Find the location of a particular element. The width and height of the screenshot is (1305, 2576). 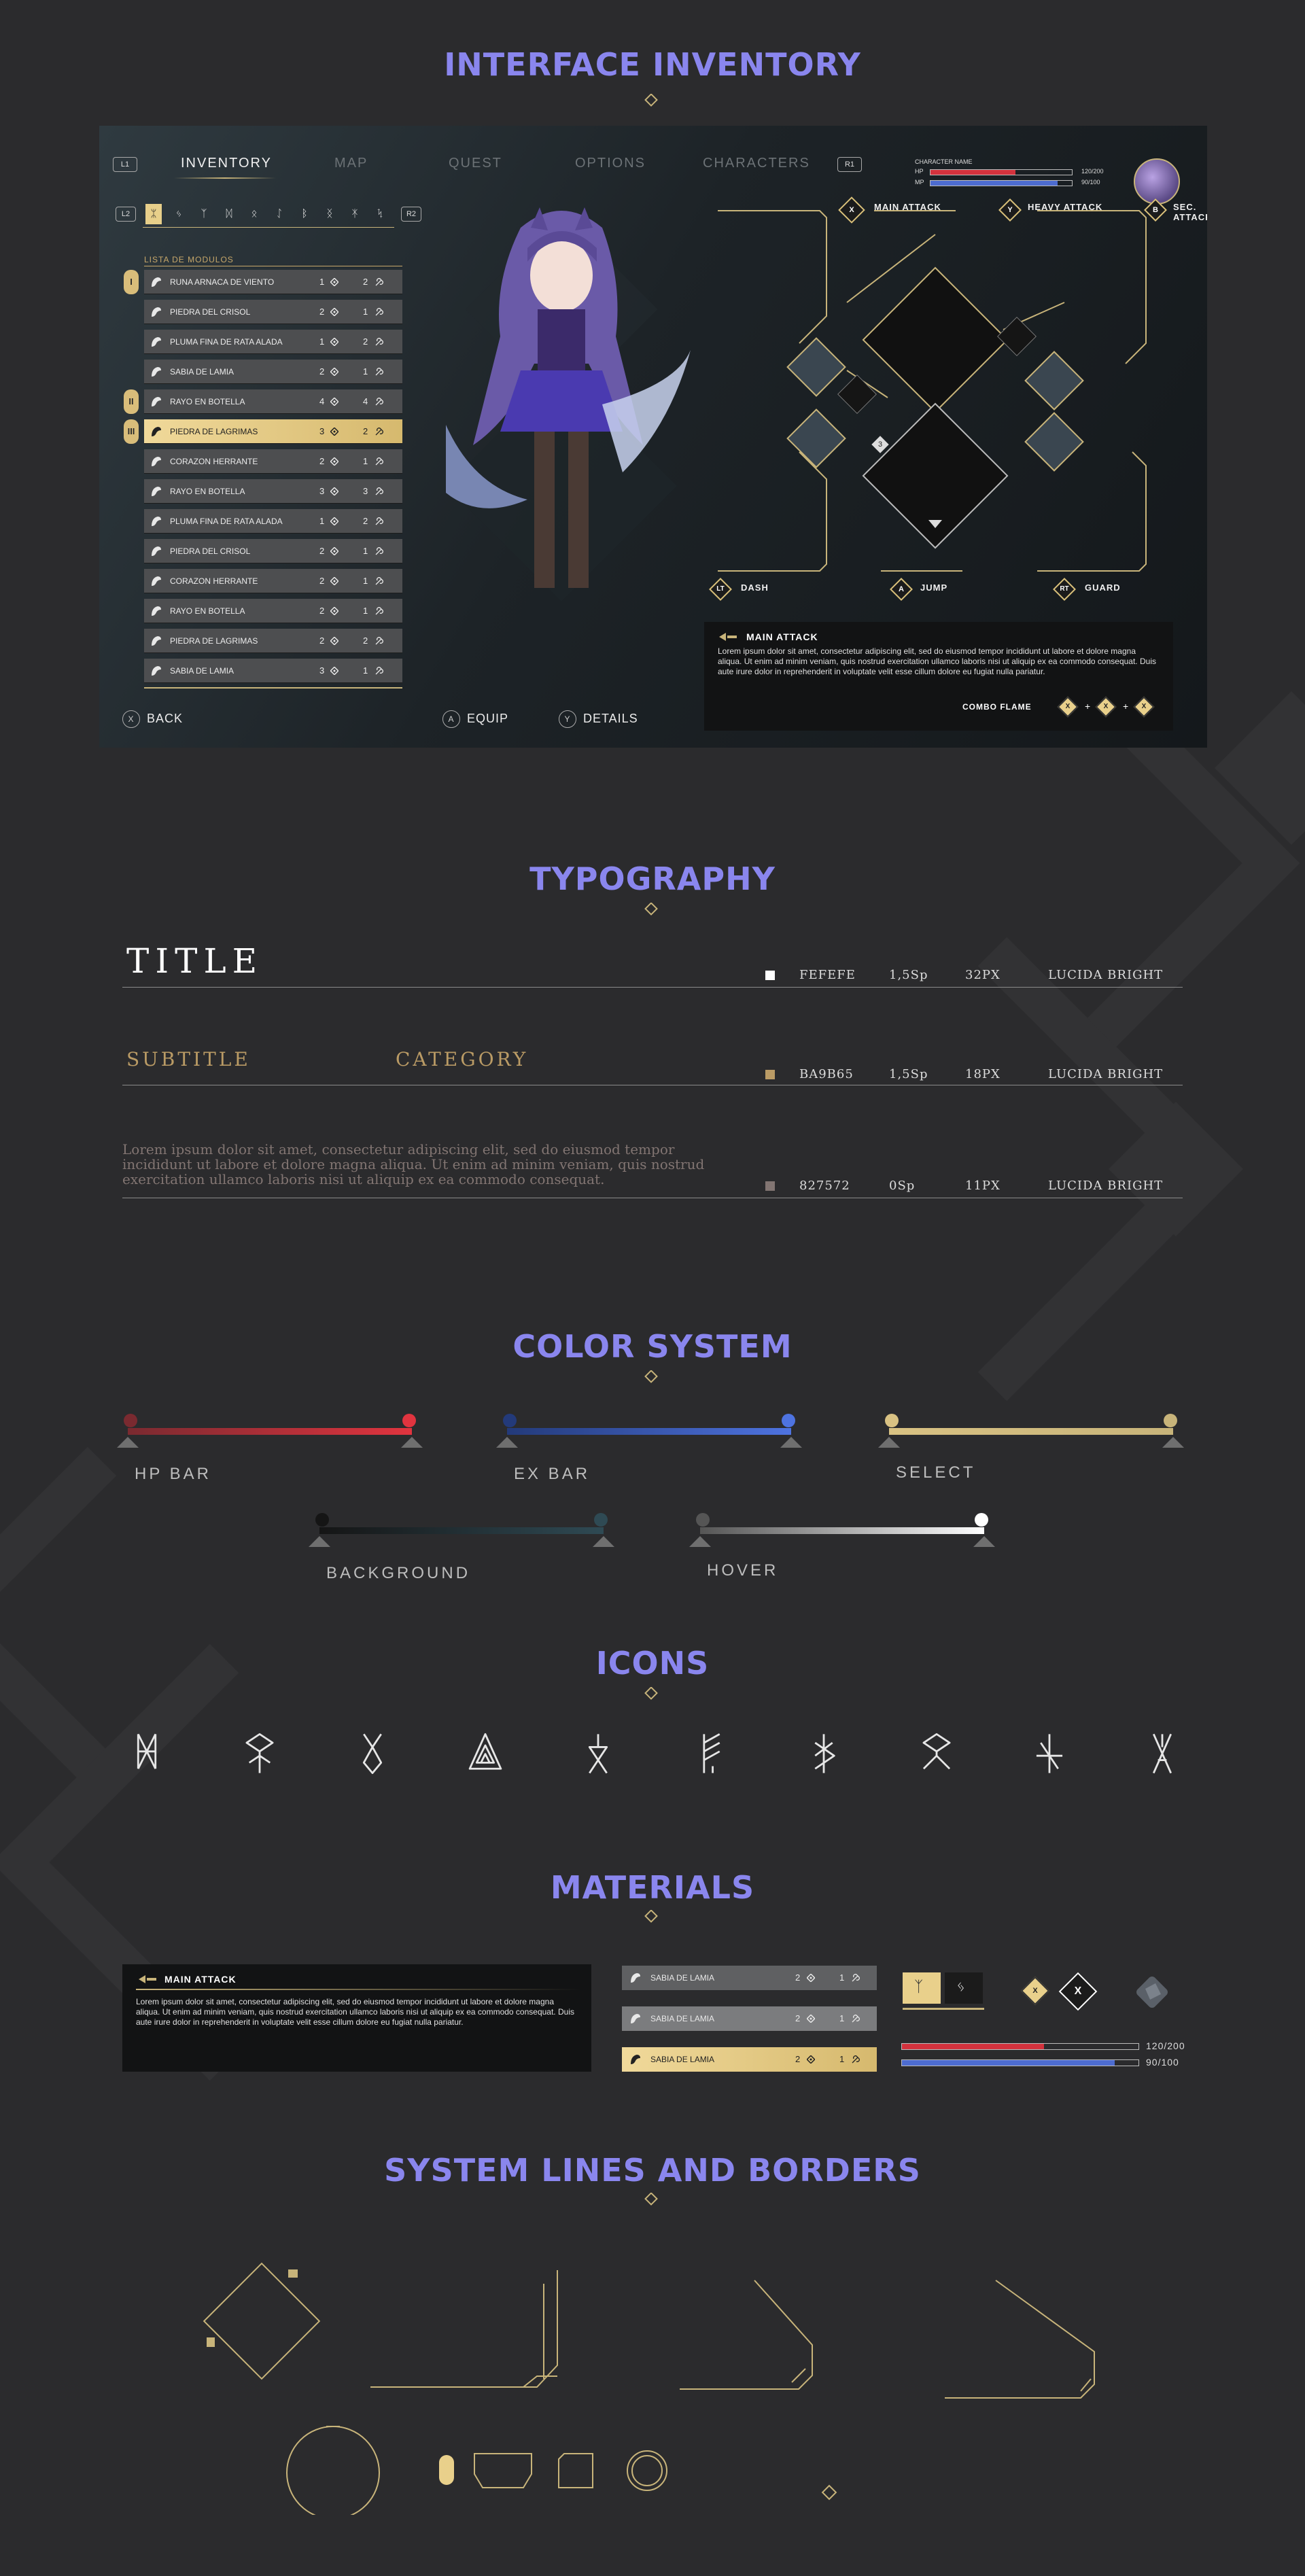

rune-filter-7: ᛒ is located at coordinates (304, 214).